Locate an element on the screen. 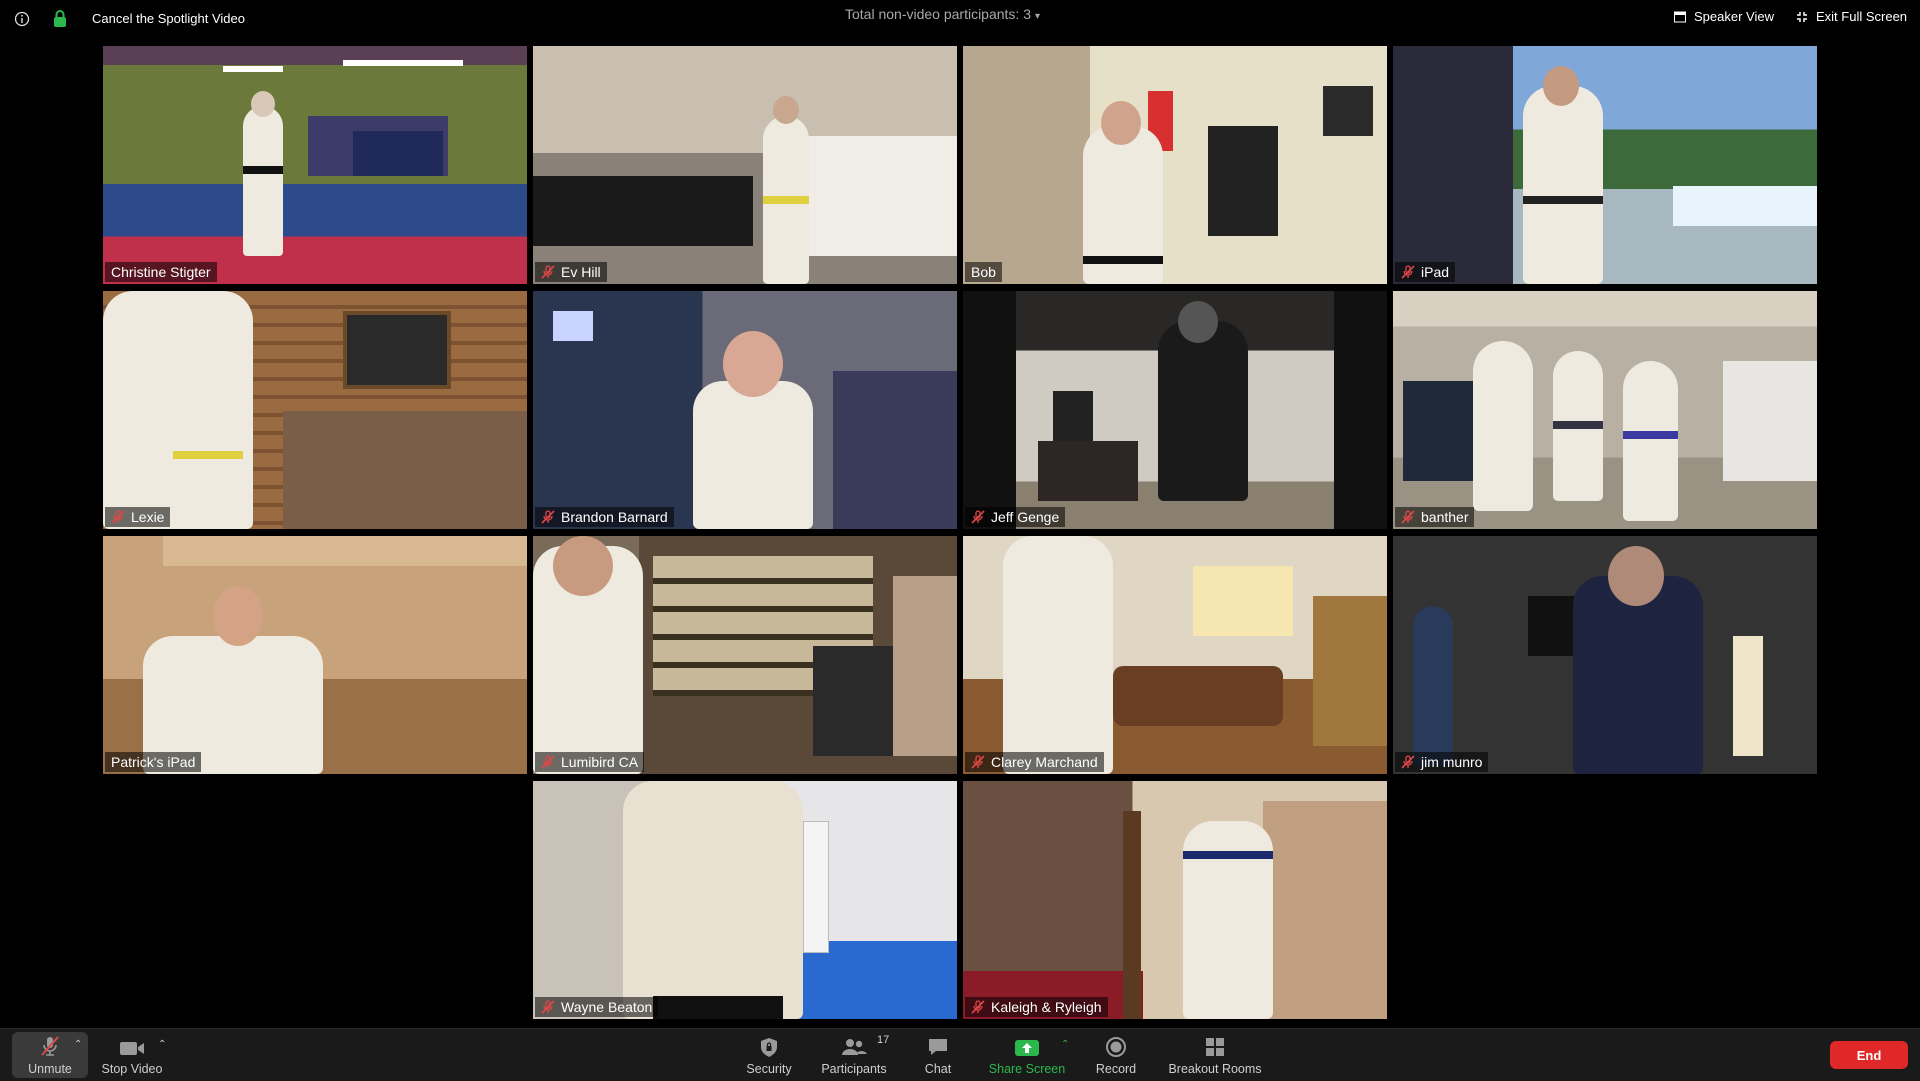 This screenshot has height=1081, width=1920. participant-name: Wayne Beaton is located at coordinates (607, 1007).